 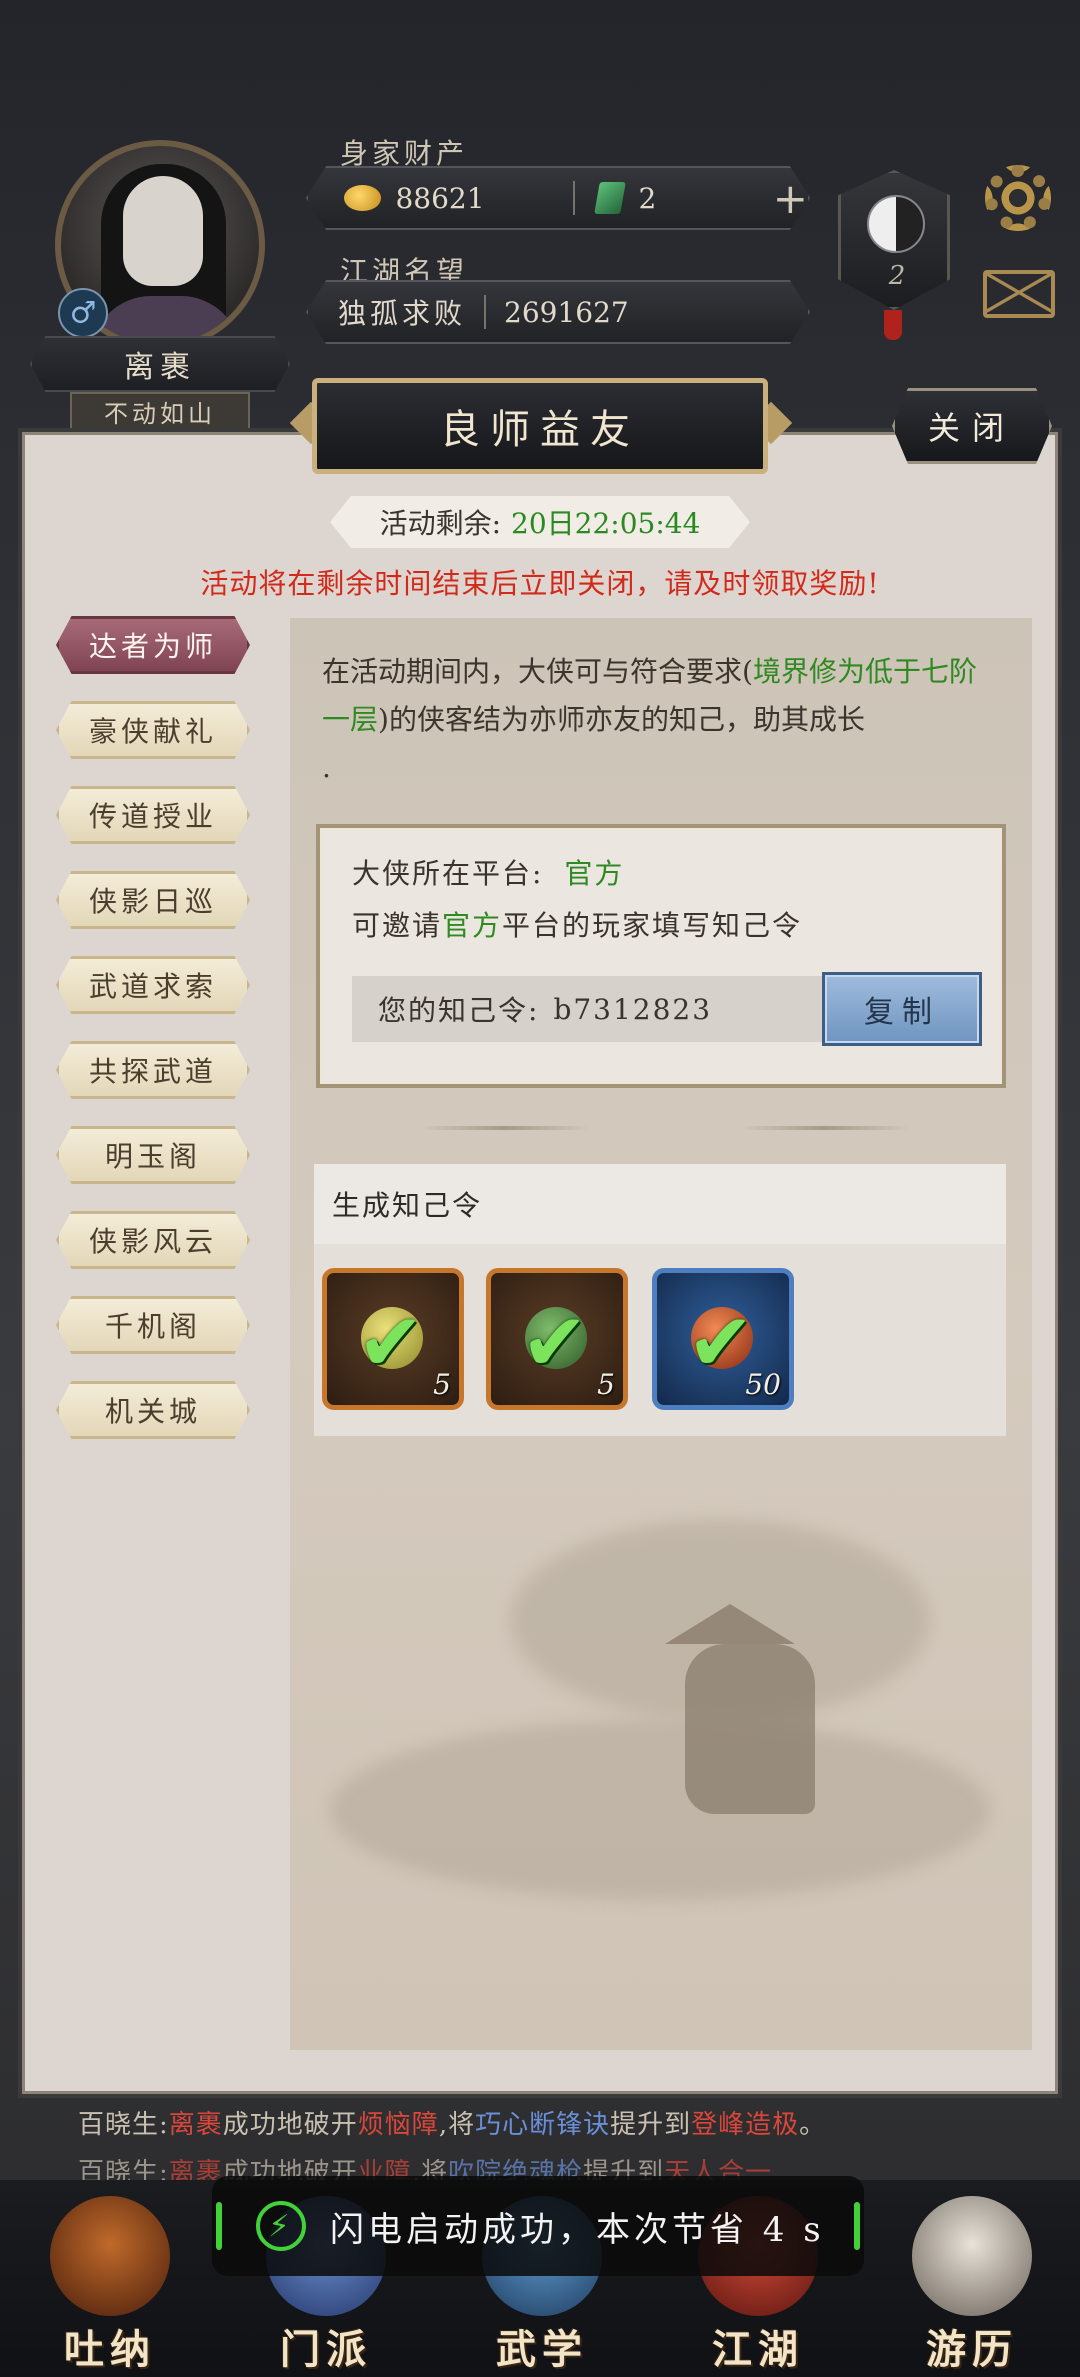 I want to click on toast-accent-right, so click(x=857, y=2226).